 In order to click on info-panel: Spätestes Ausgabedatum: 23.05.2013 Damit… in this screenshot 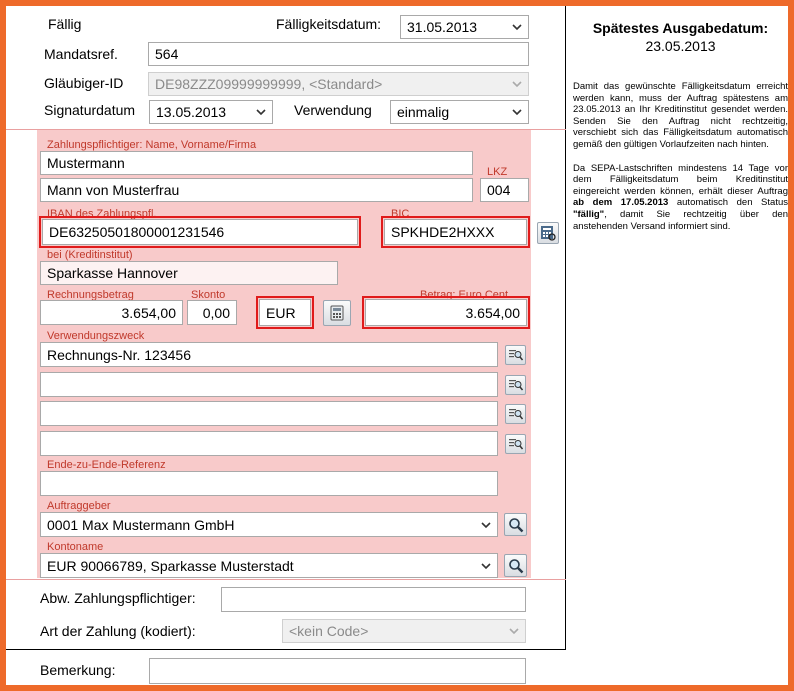, I will do `click(680, 126)`.